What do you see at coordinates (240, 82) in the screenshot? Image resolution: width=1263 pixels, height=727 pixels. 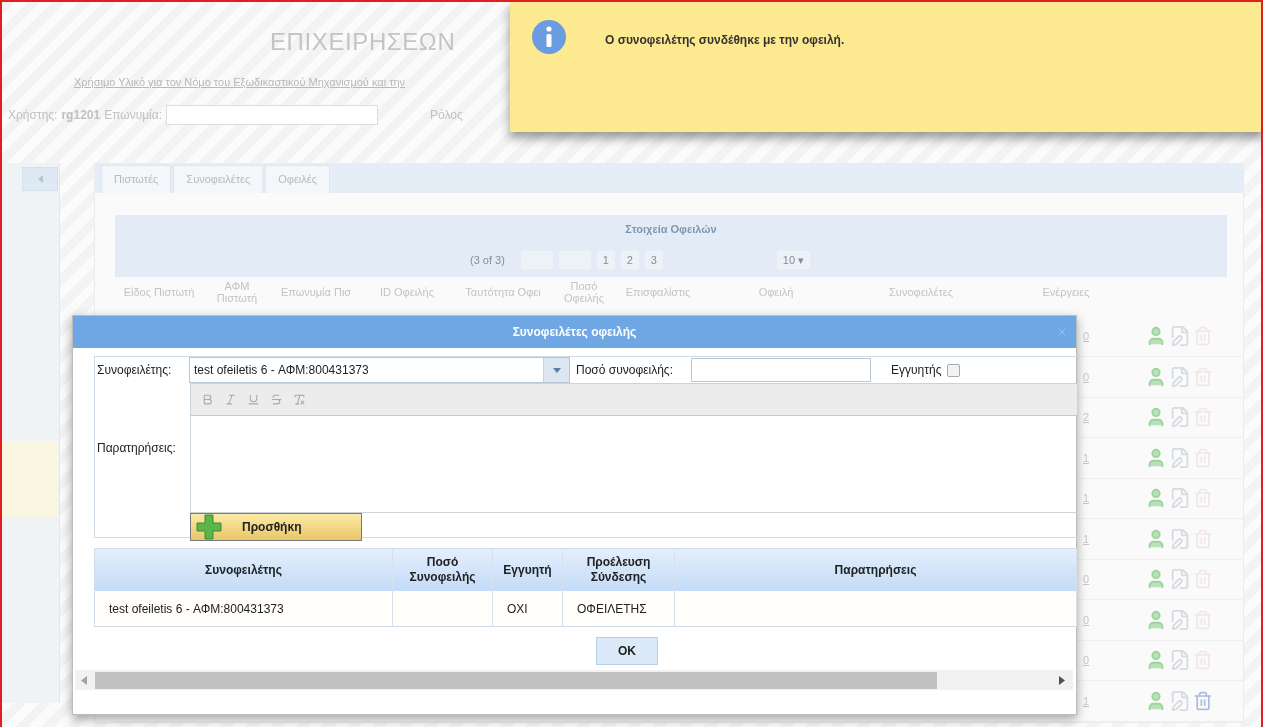 I see `materials-link: Χρήσιμο Υλικό για τον Νόμο του Εξωδικαστικού Μηχανισμού και την` at bounding box center [240, 82].